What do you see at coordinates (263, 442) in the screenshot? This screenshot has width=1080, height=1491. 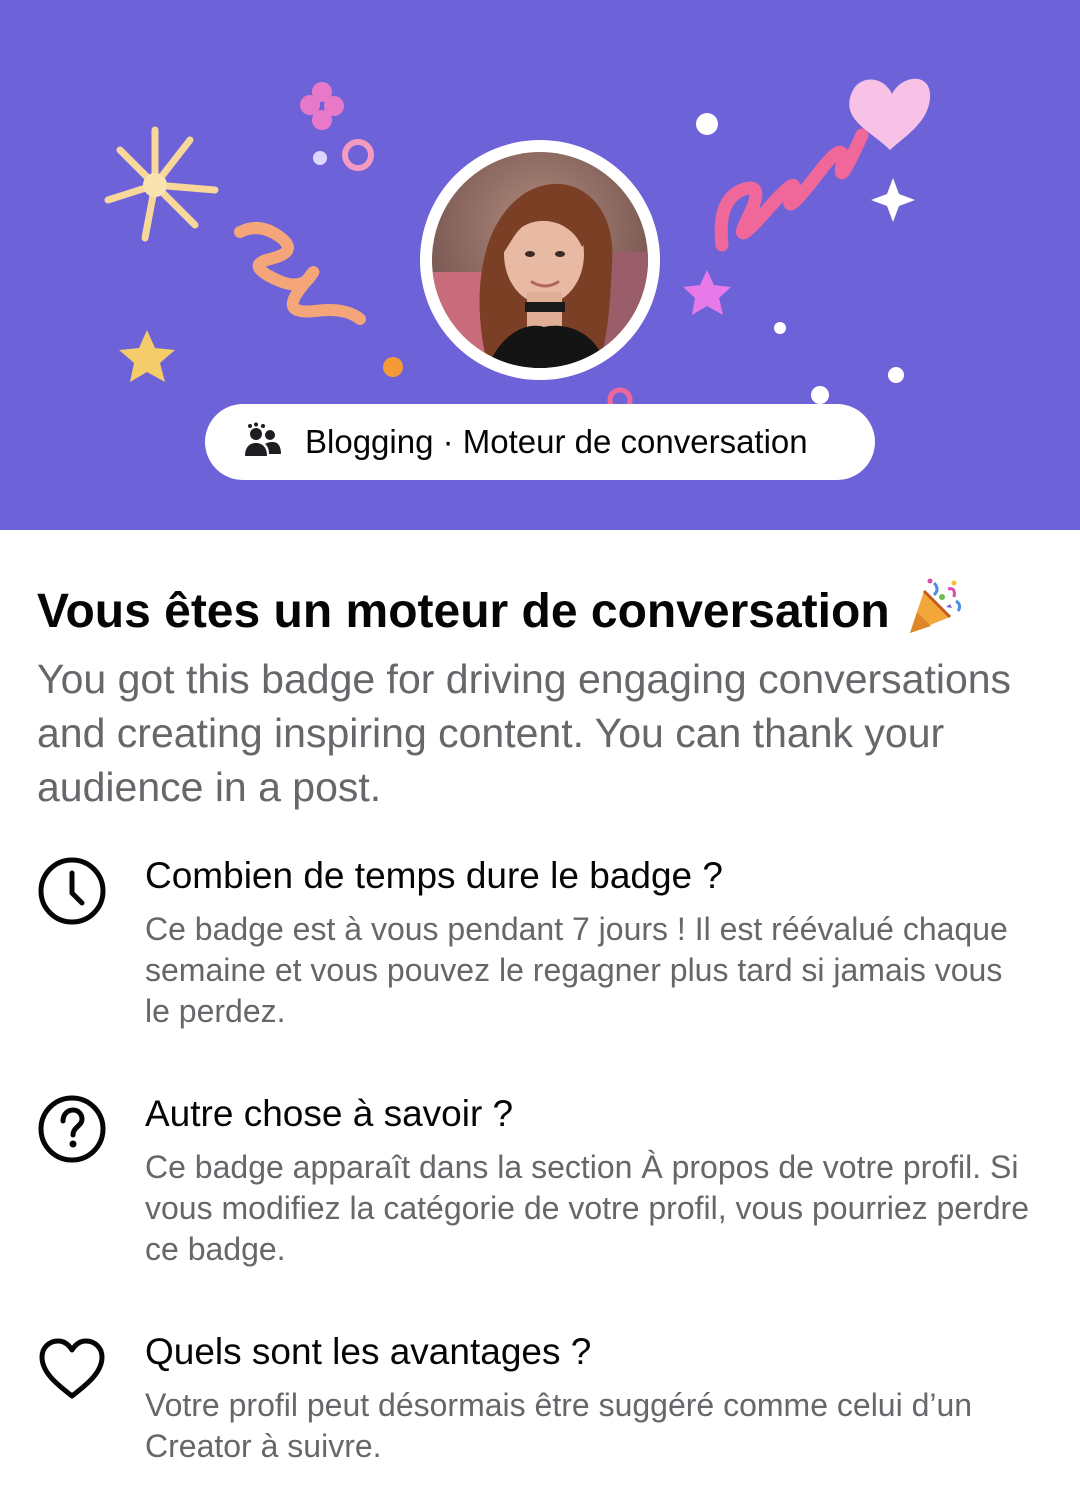 I see `people-icon` at bounding box center [263, 442].